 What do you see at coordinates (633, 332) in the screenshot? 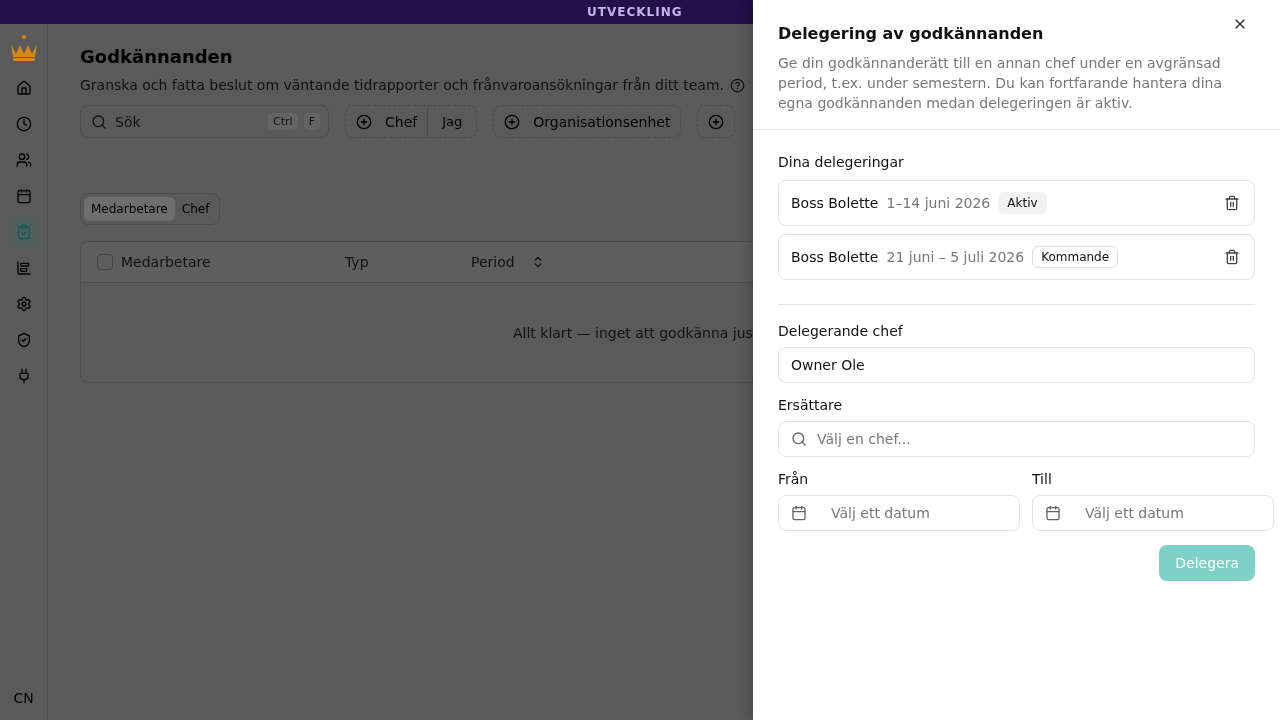
I see `empty-message: Allt klart — inget att godkänna jus` at bounding box center [633, 332].